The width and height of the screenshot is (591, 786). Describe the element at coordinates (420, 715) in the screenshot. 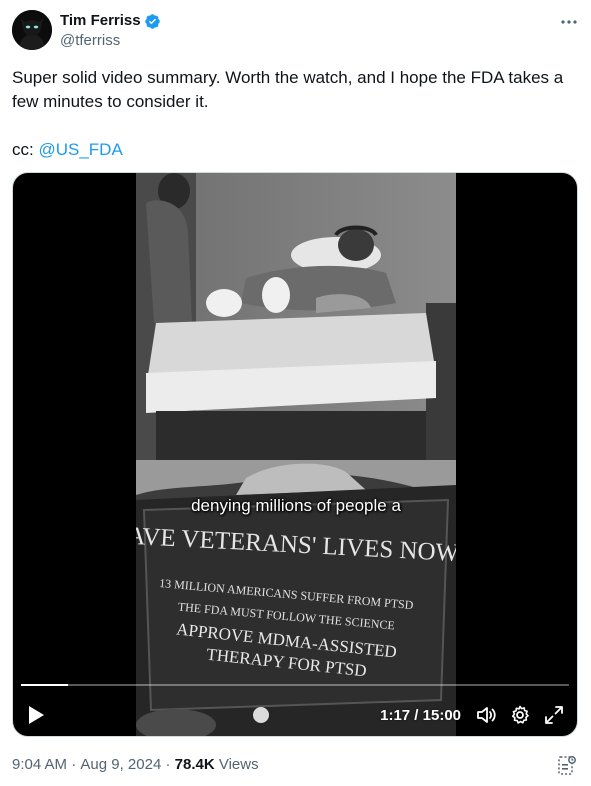

I see `video-time-display: 1:17 / 15:00` at that location.